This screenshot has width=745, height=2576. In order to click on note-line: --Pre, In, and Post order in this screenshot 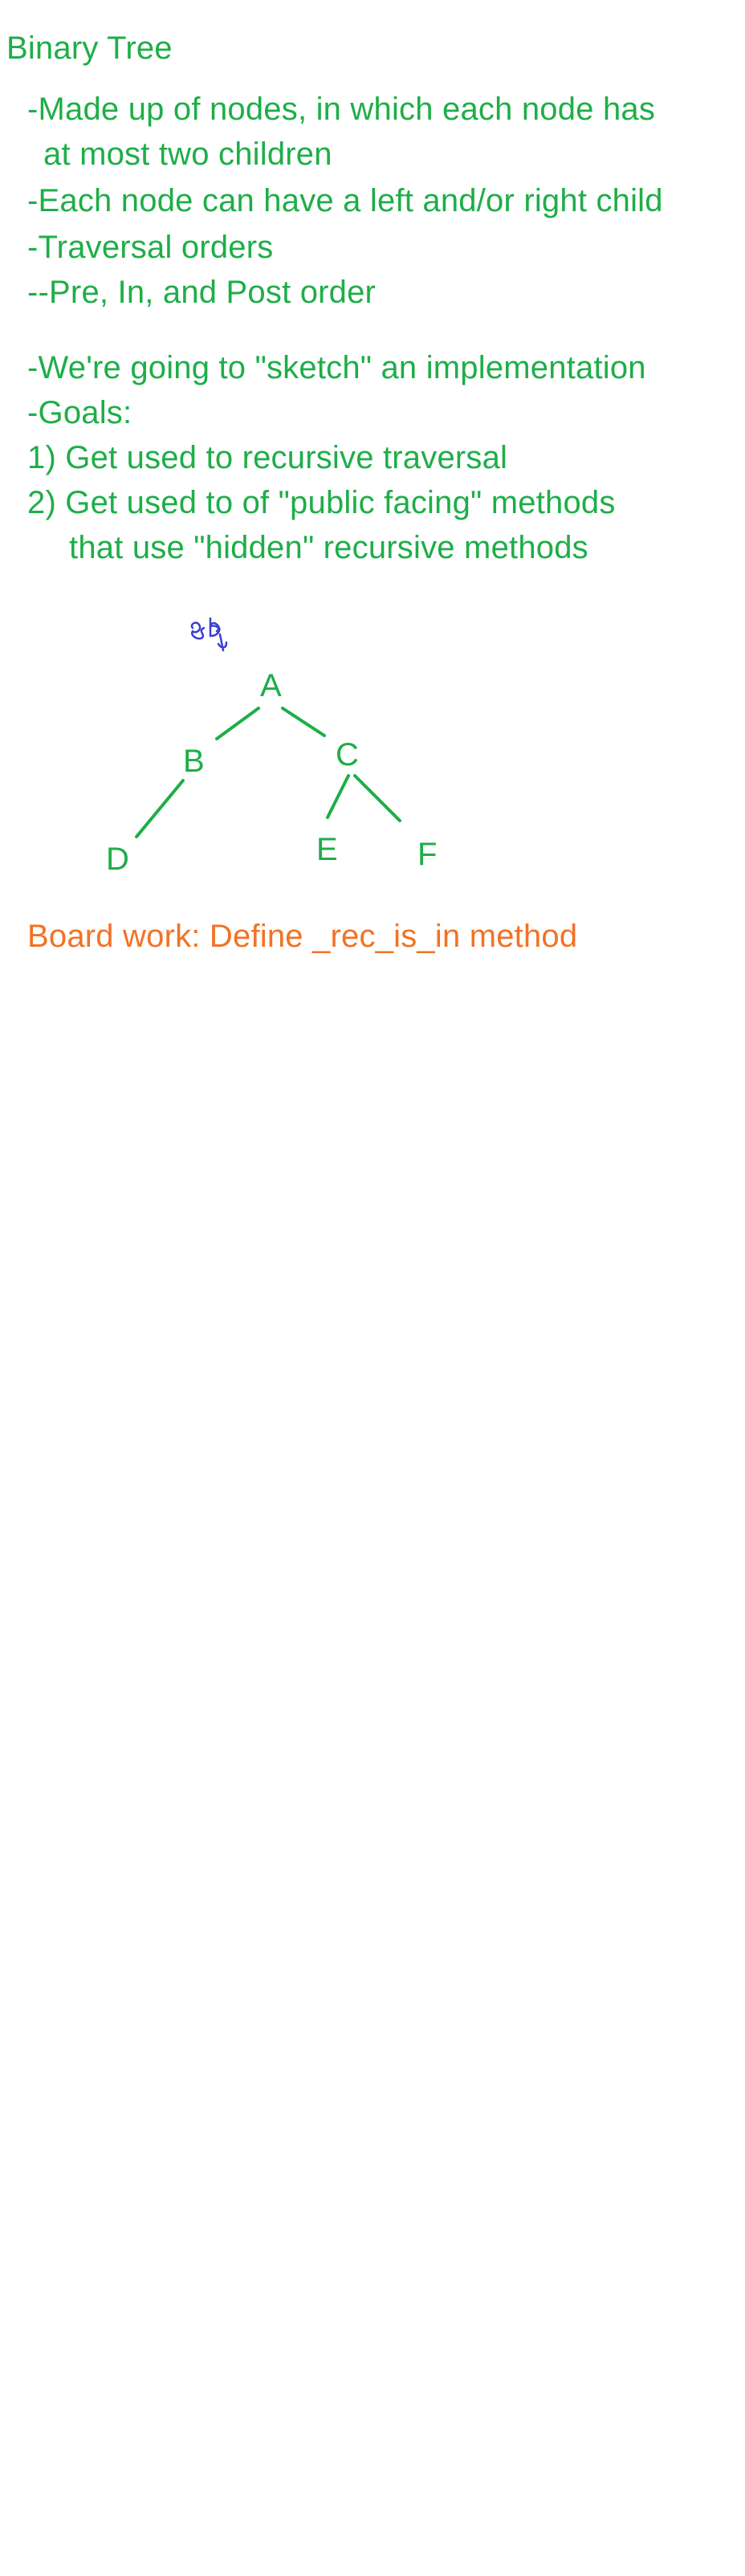, I will do `click(202, 292)`.